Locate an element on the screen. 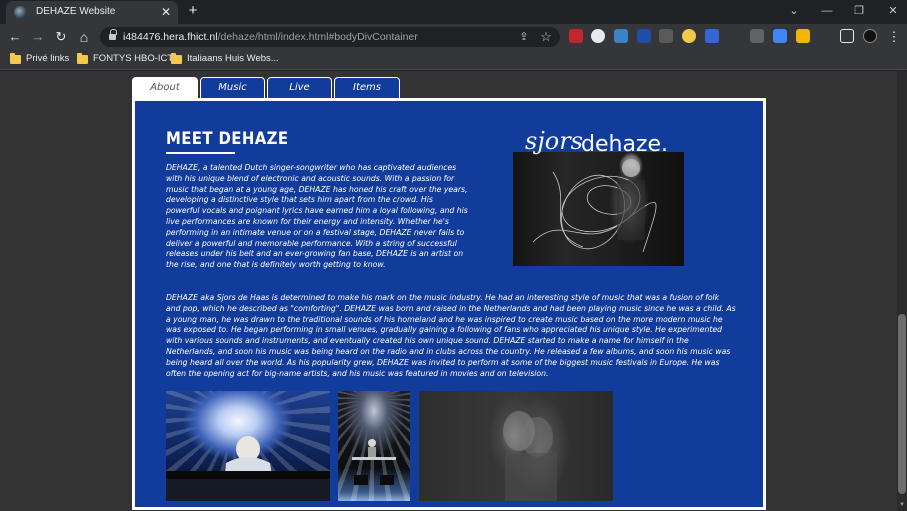  light-trails-graphic is located at coordinates (594, 206).